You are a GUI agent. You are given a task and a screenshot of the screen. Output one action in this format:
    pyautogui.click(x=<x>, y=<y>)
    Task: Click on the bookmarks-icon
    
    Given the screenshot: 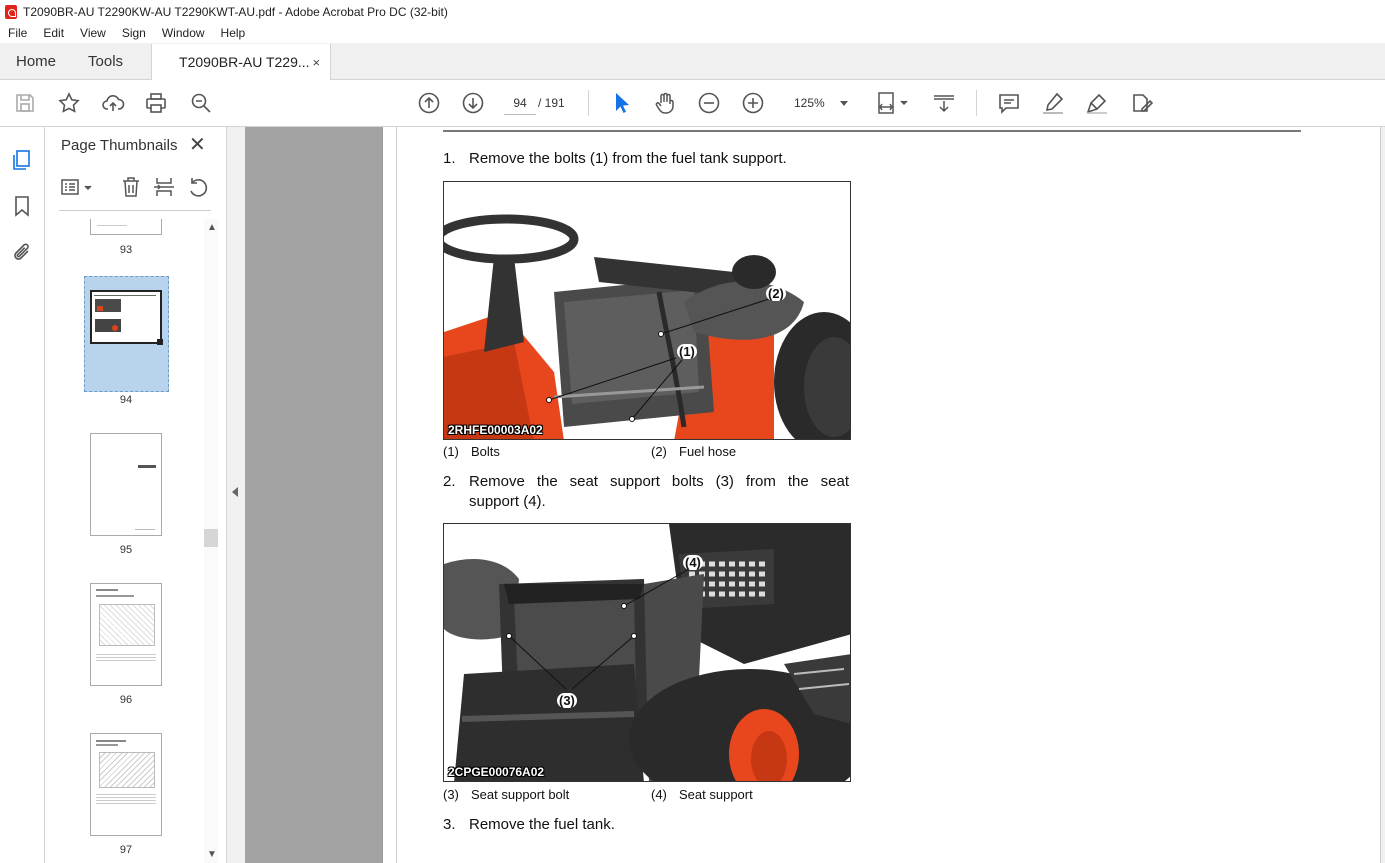 What is the action you would take?
    pyautogui.click(x=22, y=206)
    